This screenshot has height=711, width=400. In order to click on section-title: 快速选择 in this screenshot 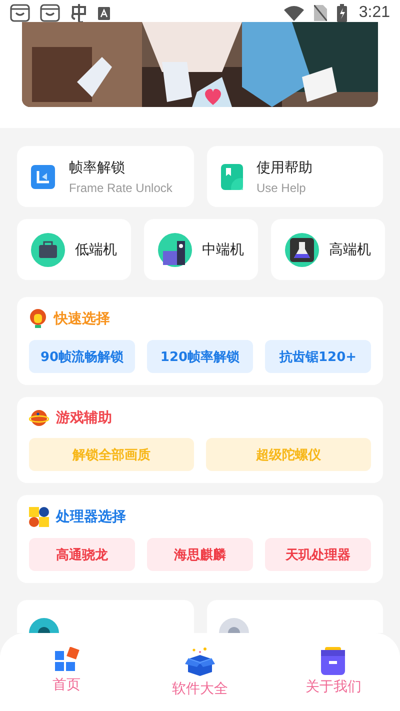, I will do `click(82, 319)`.